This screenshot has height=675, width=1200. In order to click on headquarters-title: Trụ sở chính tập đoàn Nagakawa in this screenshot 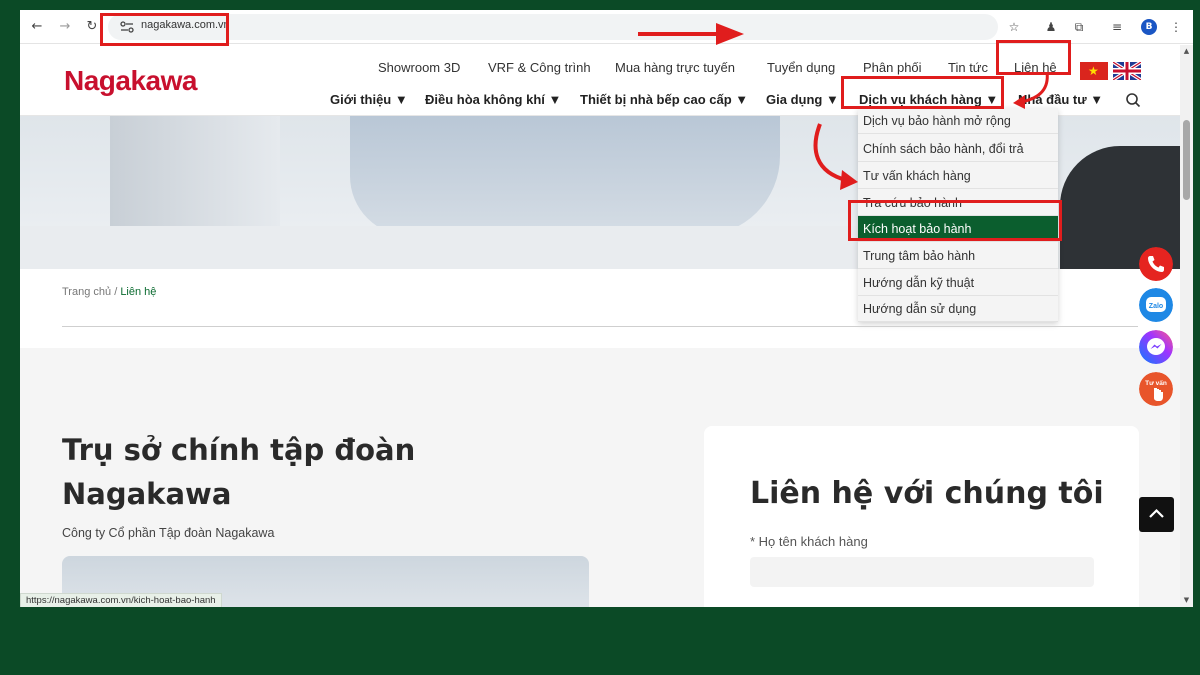, I will do `click(239, 472)`.